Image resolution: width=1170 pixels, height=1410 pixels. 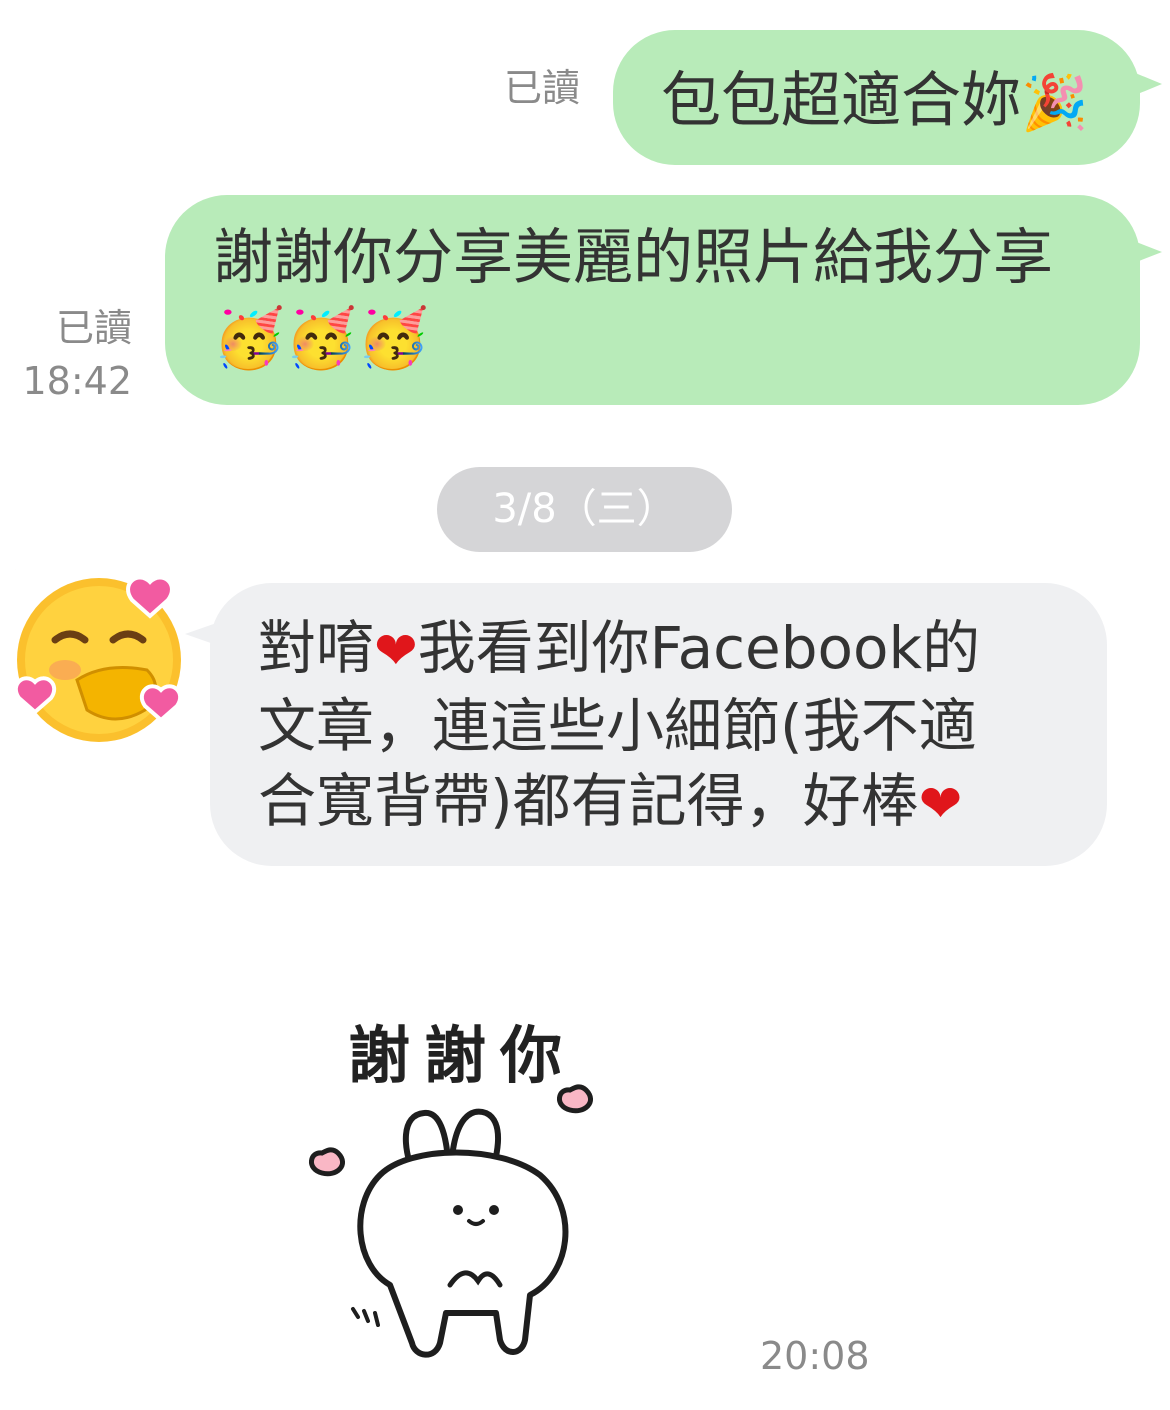 I want to click on sticker-message: 謝謝你, so click(x=460, y=1185).